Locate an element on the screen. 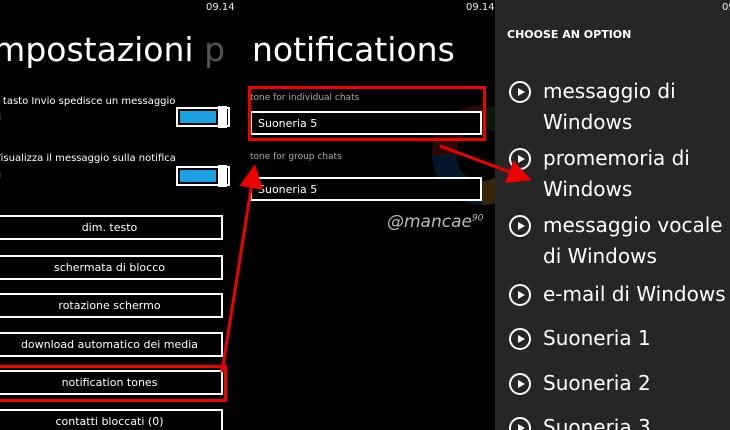 The image size is (730, 430). option-label: Suoneria 1 is located at coordinates (597, 338).